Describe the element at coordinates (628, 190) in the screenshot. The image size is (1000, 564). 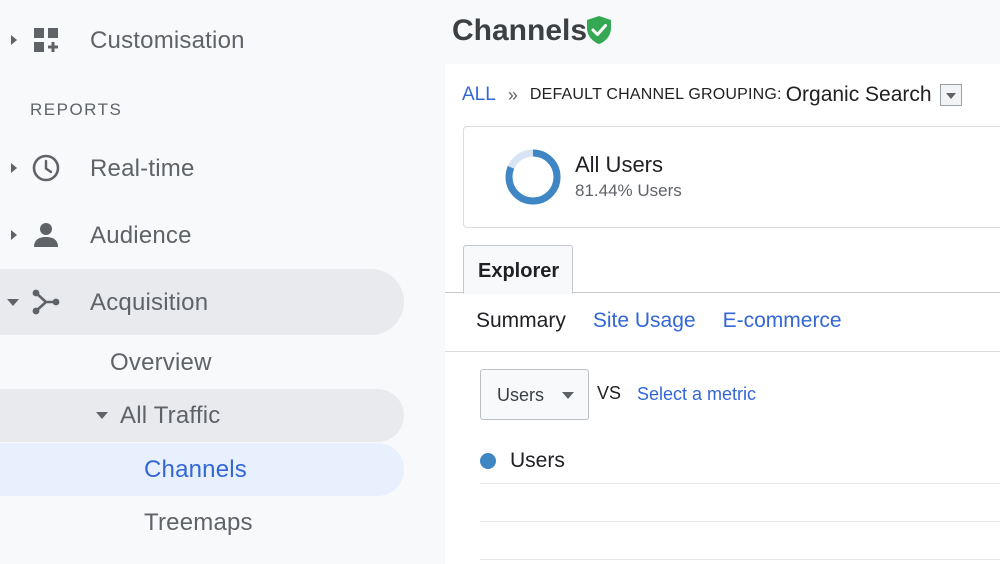
I see `segment-percent: 81.44% Users` at that location.